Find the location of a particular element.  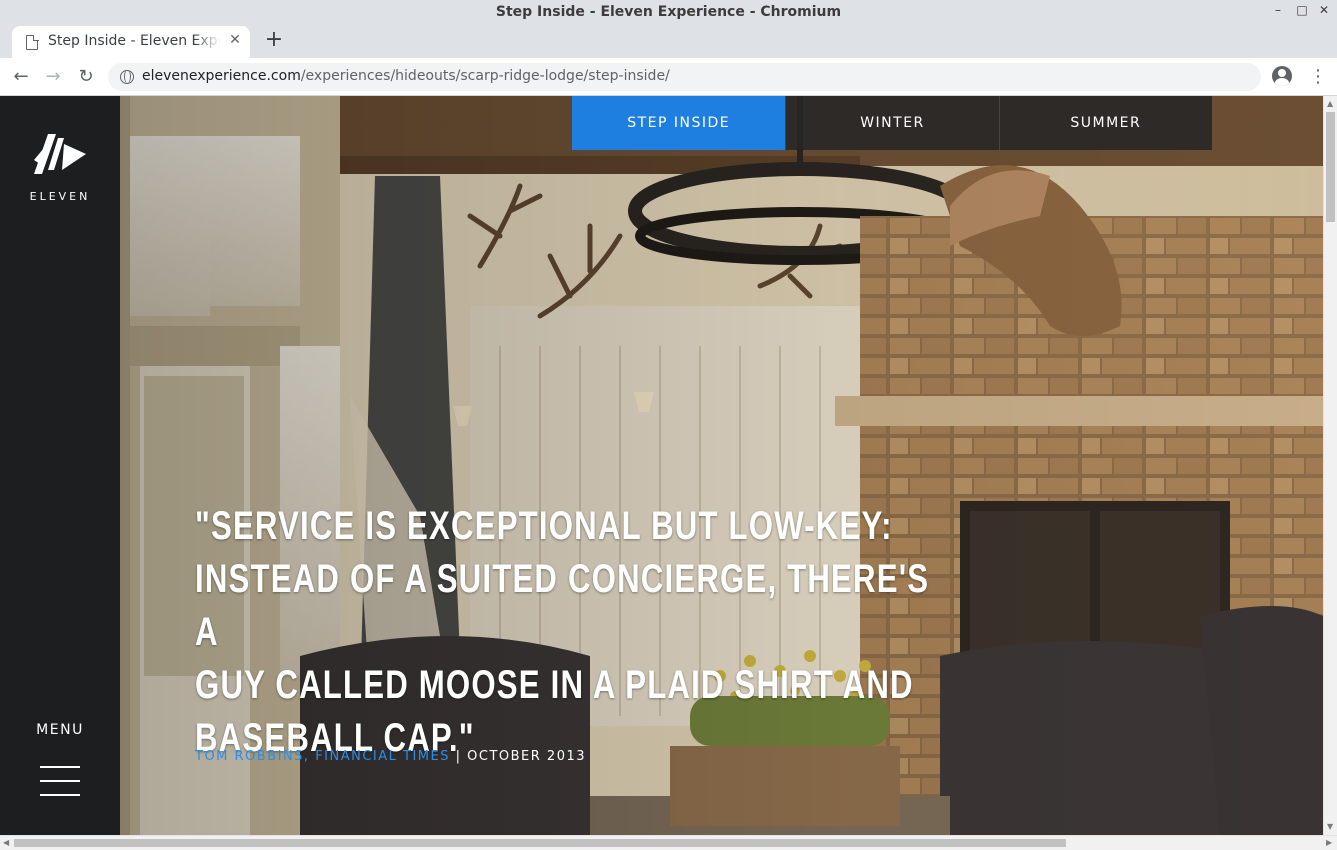

account-icon is located at coordinates (1282, 76).